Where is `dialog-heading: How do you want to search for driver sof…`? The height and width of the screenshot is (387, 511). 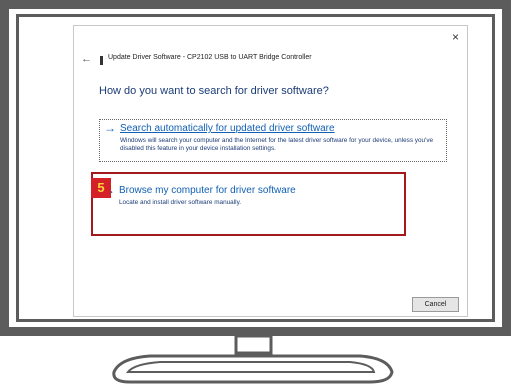 dialog-heading: How do you want to search for driver sof… is located at coordinates (214, 91).